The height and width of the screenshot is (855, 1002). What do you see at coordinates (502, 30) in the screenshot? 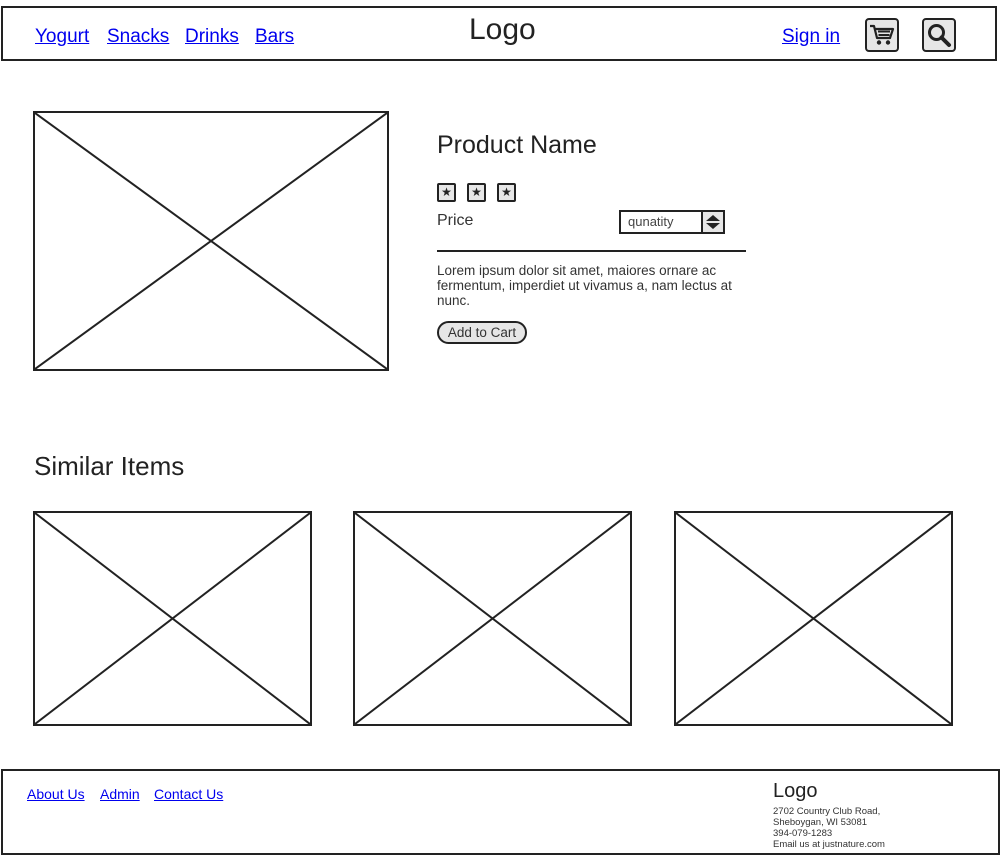
I see `header-logo: Logo` at bounding box center [502, 30].